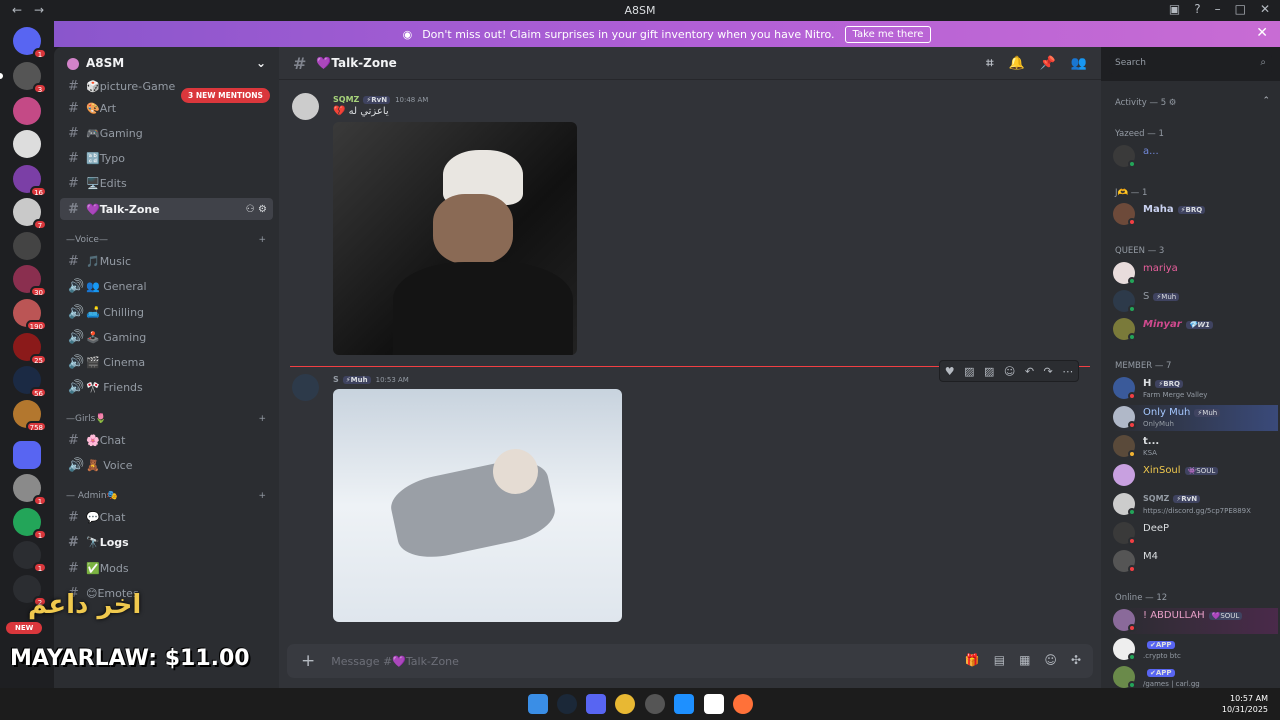 The width and height of the screenshot is (1280, 720). I want to click on member-item: t... KSA, so click(1195, 447).